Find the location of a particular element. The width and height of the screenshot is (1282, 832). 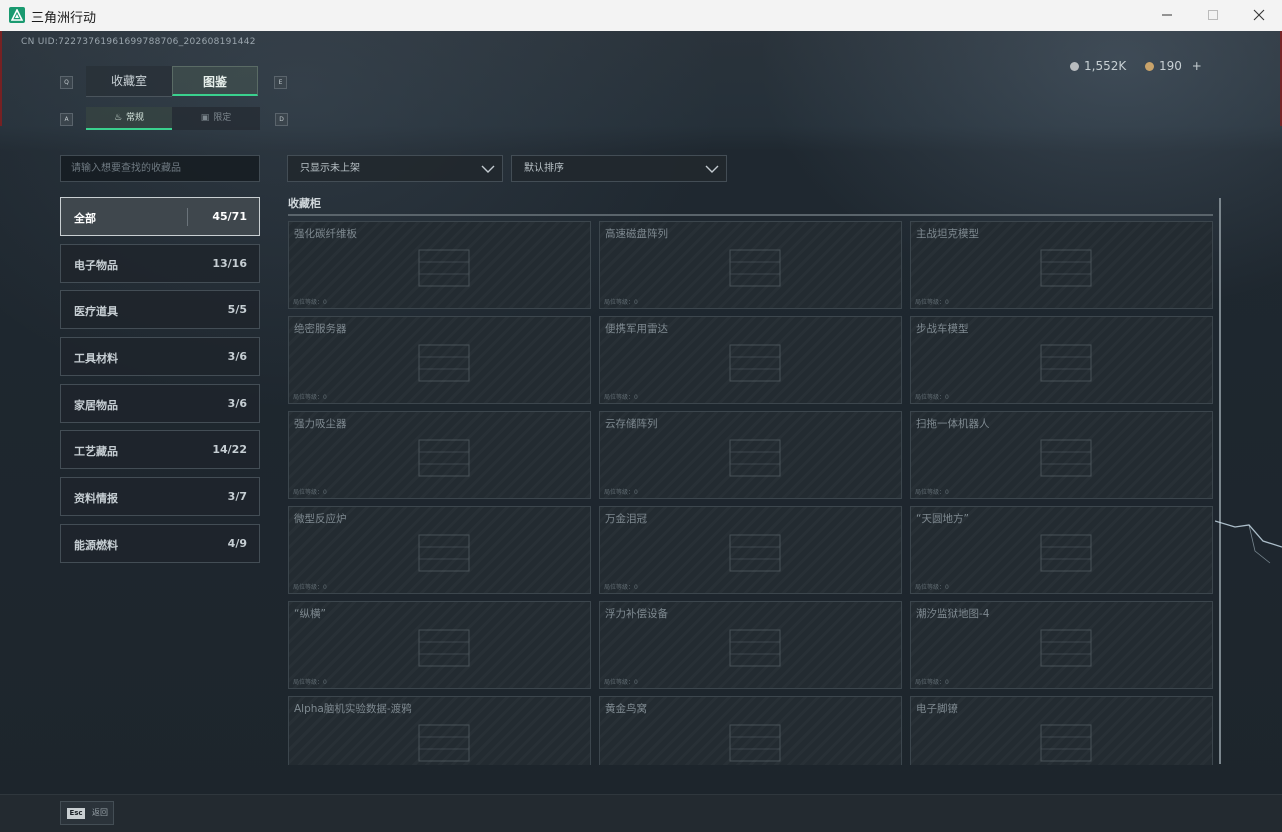

category-count: 5/5 is located at coordinates (237, 309).